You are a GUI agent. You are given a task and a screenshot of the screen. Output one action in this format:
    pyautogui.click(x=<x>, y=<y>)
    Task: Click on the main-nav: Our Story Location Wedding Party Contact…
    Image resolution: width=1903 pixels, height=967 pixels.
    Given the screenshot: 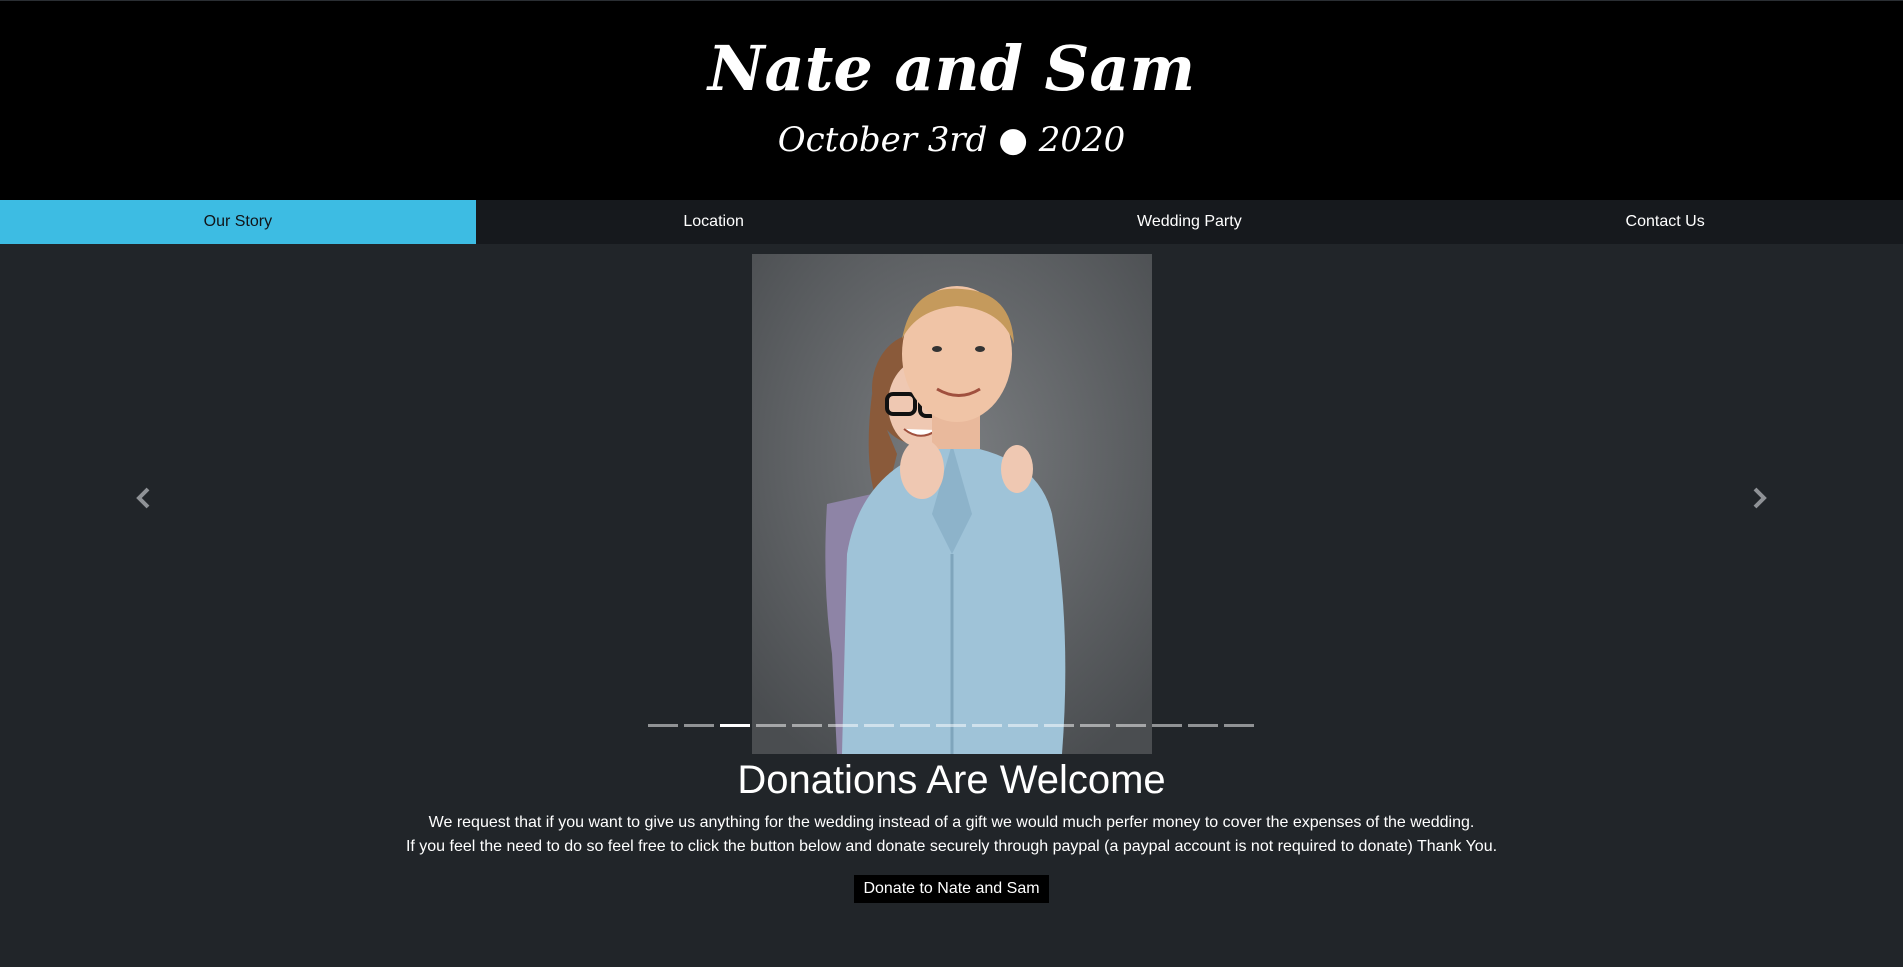 What is the action you would take?
    pyautogui.click(x=951, y=222)
    